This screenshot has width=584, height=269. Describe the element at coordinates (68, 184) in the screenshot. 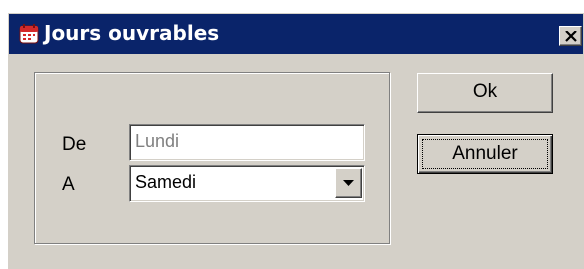

I see `to-label: A` at that location.